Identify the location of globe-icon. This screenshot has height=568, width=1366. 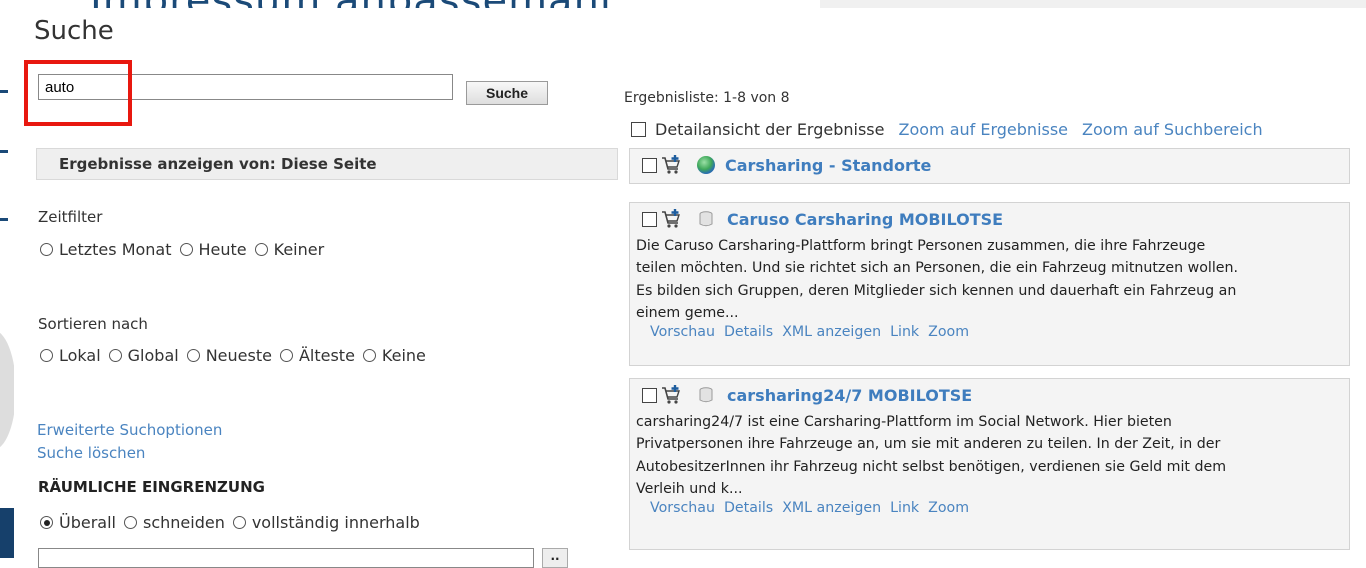
(706, 165).